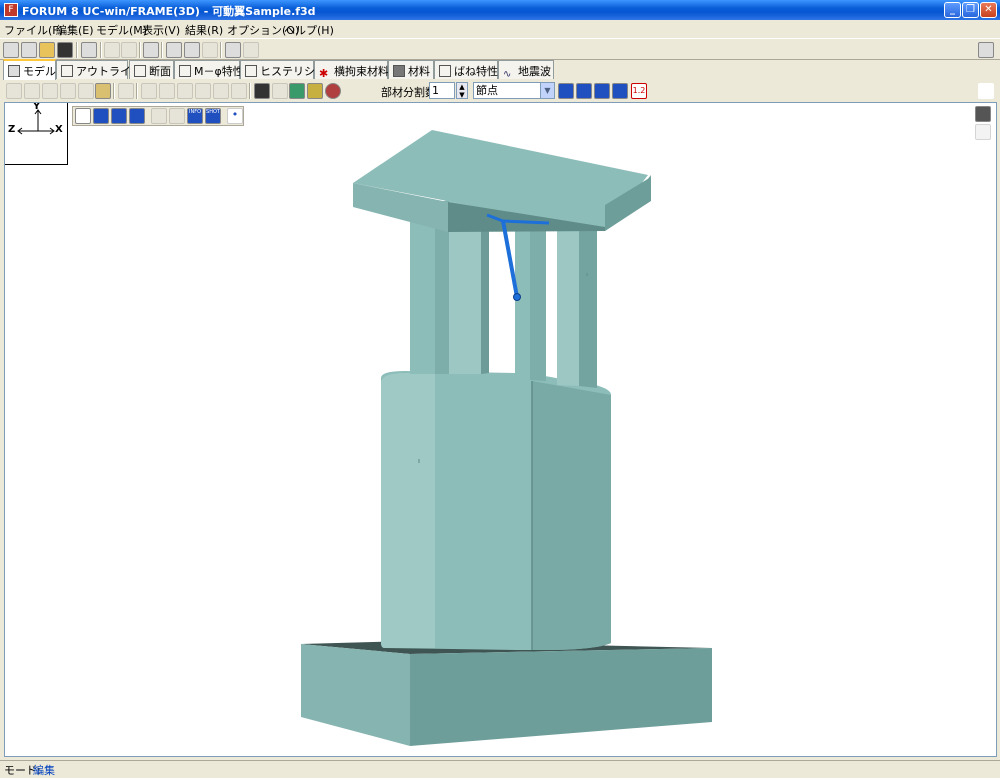 The width and height of the screenshot is (1000, 778). I want to click on selection-mode-select: 節点 ▼, so click(514, 90).